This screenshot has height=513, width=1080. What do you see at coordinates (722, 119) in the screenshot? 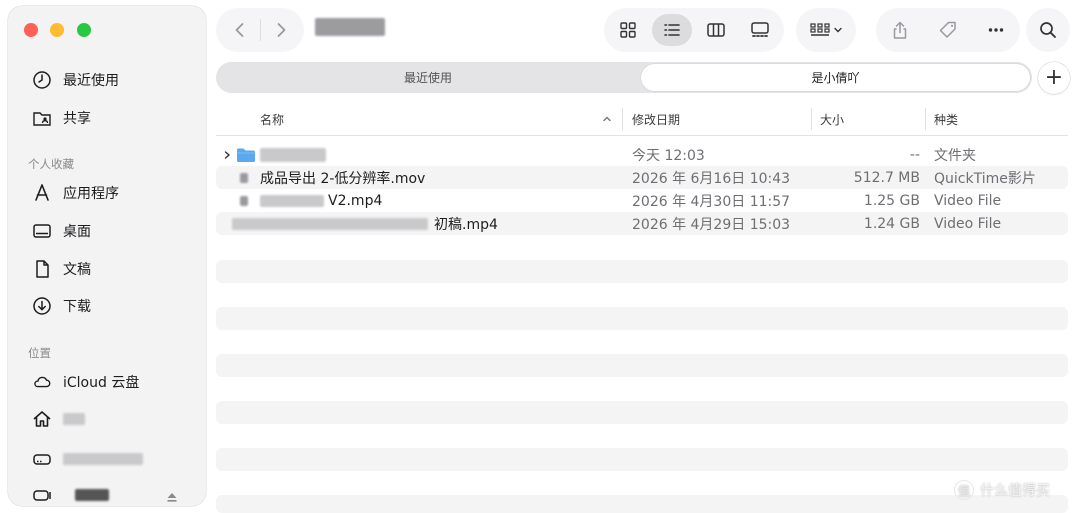
I see `column-header-modified: 修改日期` at bounding box center [722, 119].